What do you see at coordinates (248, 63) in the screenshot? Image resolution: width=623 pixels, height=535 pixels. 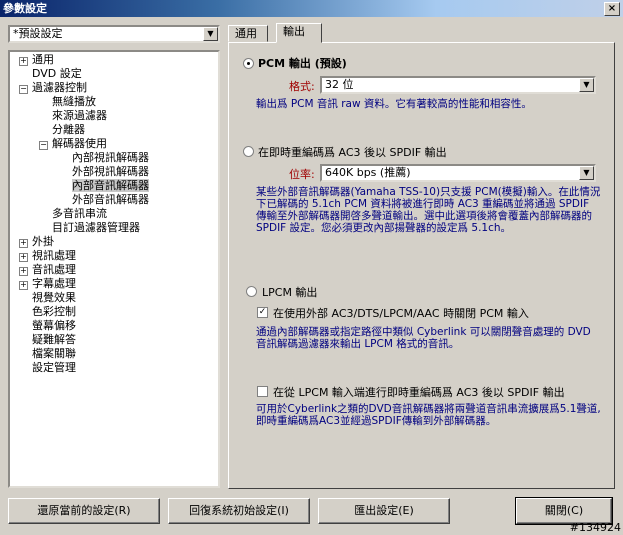 I see `pcm-radio` at bounding box center [248, 63].